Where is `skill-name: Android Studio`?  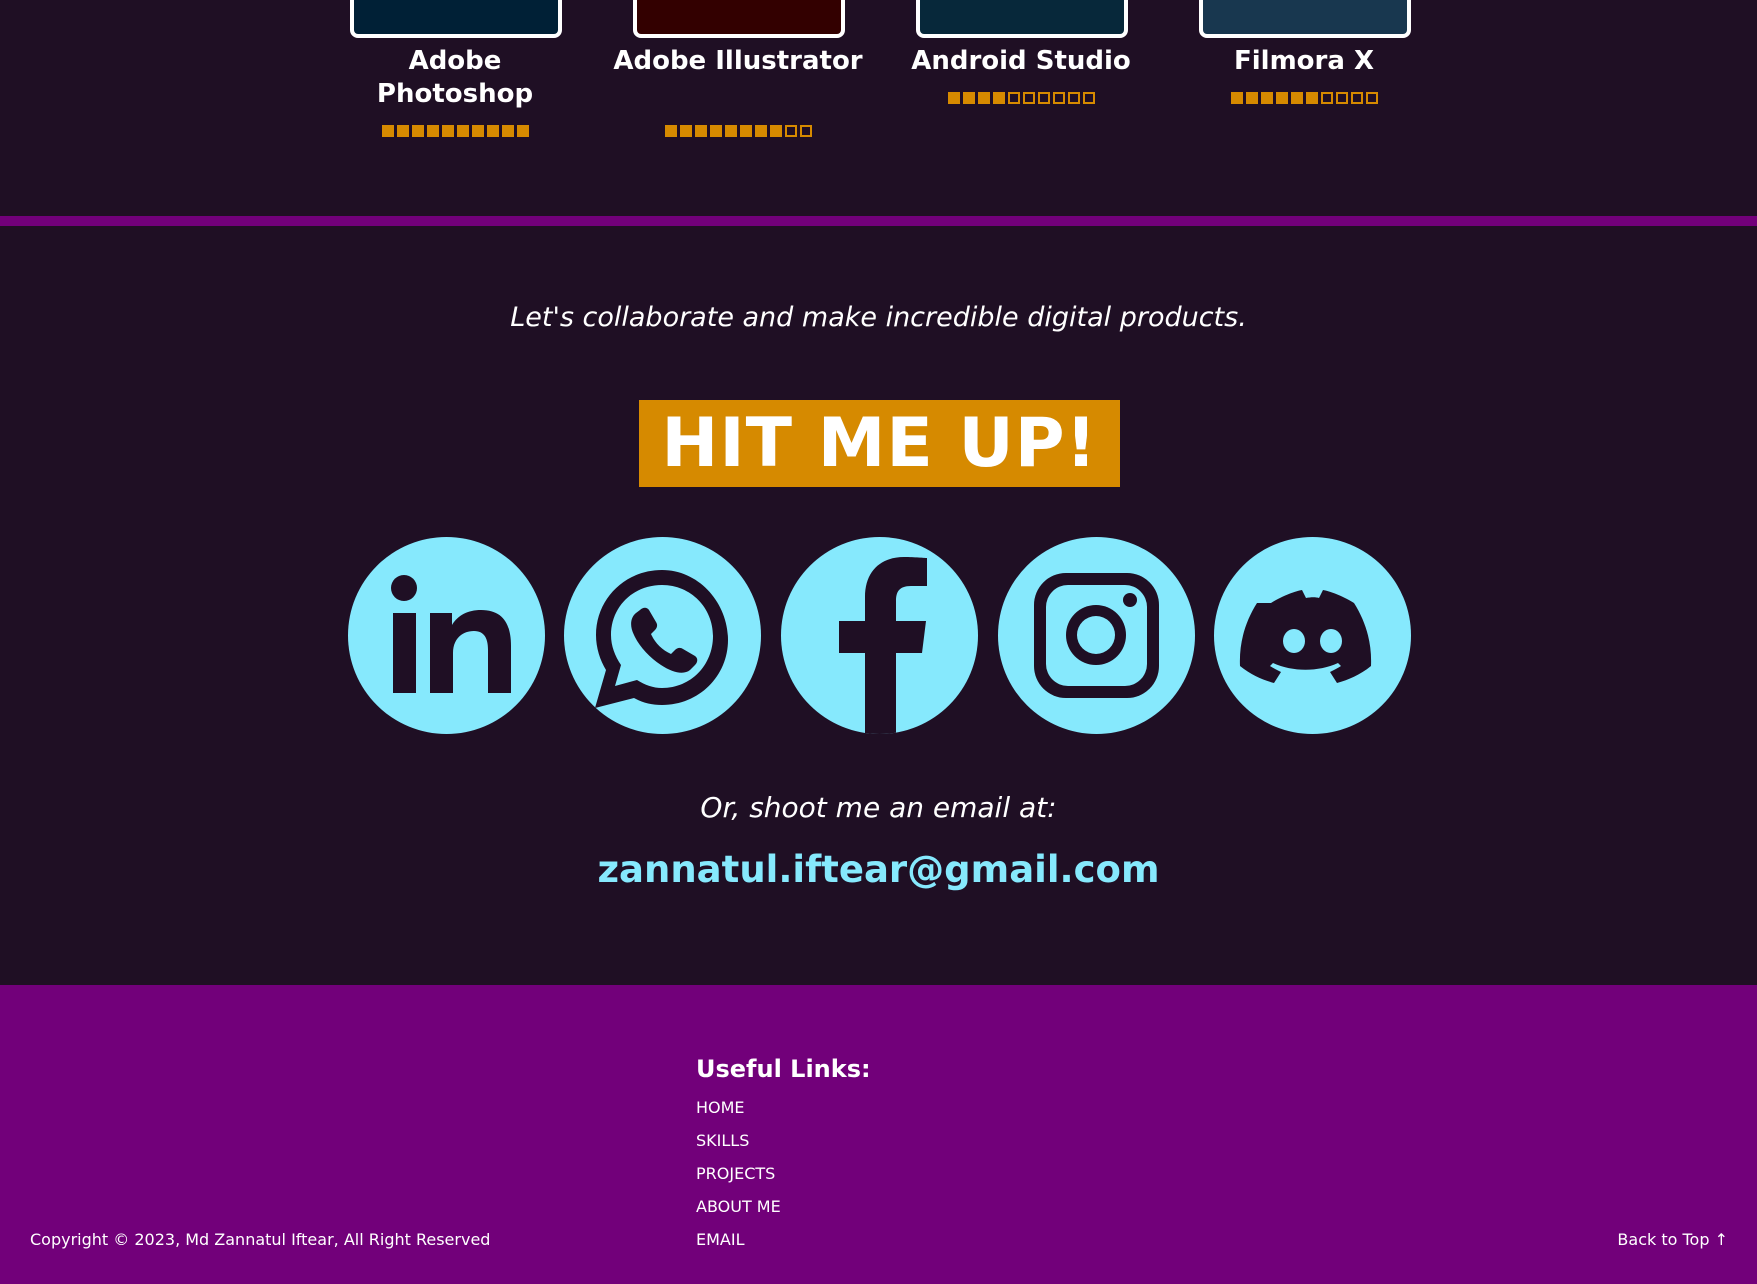
skill-name: Android Studio is located at coordinates (1021, 61).